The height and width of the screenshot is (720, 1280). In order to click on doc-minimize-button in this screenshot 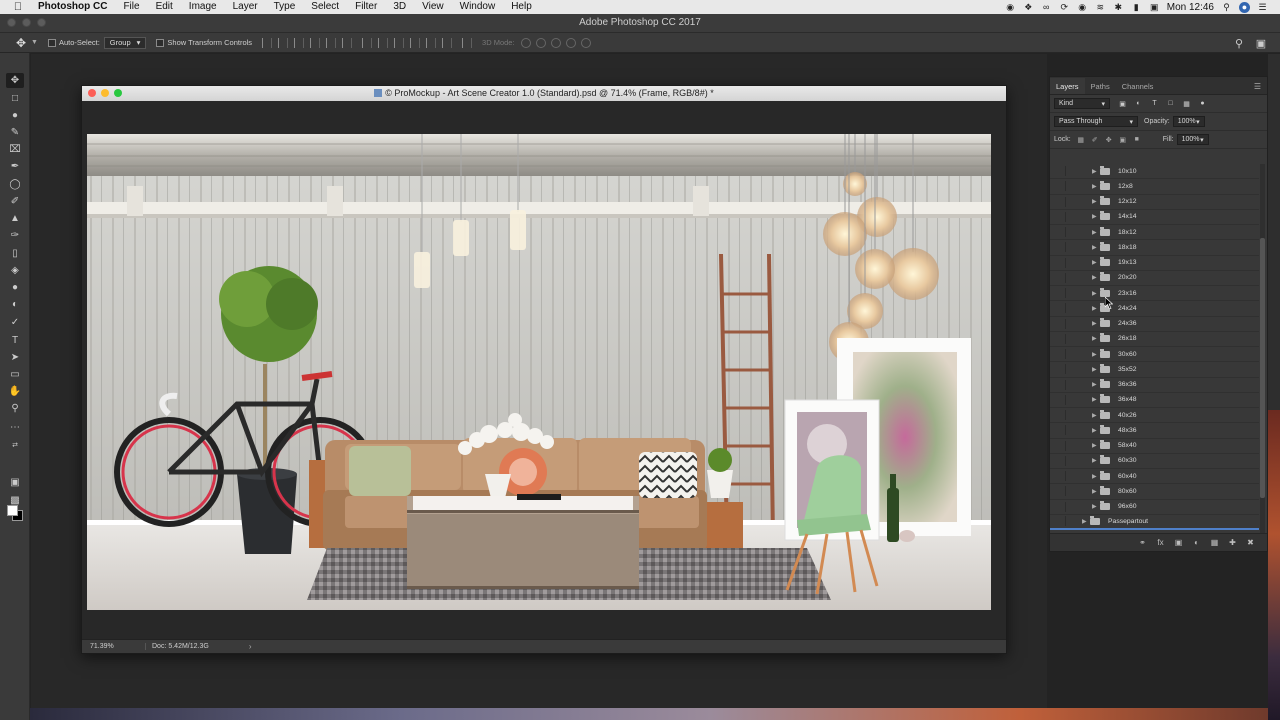, I will do `click(105, 93)`.